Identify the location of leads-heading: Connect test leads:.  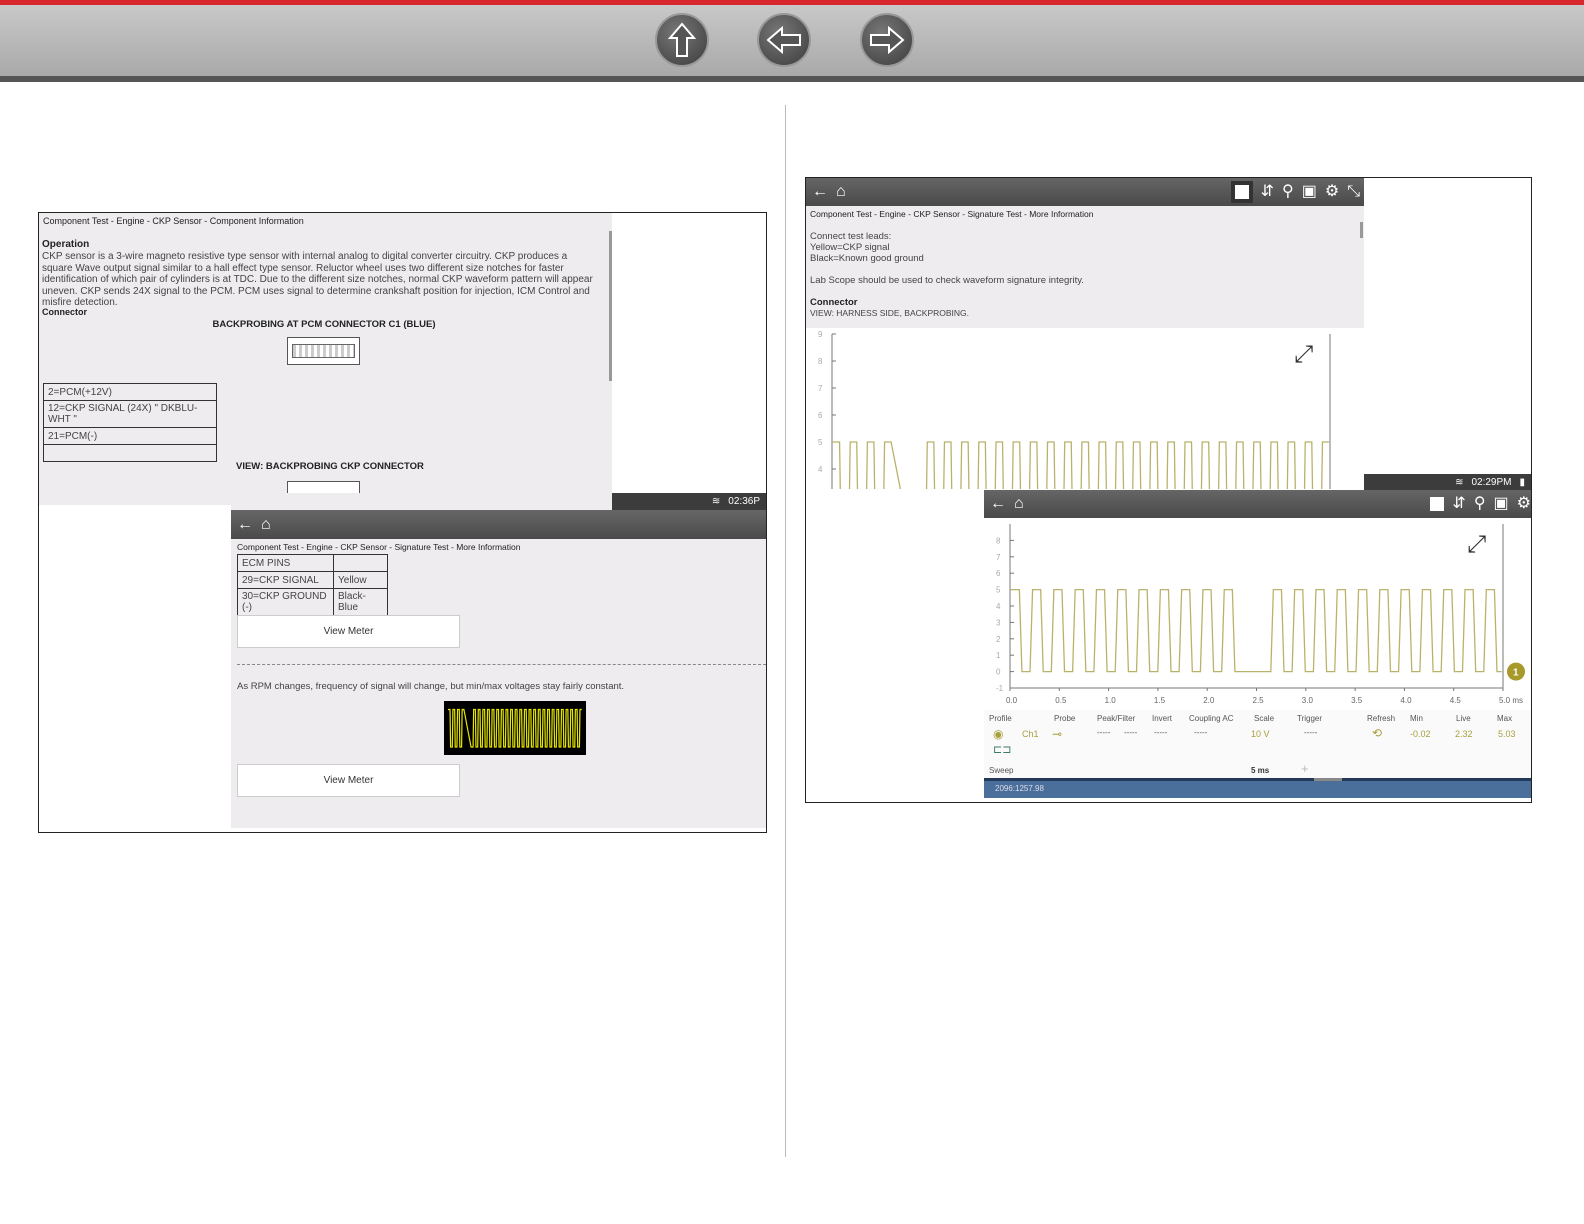
(851, 236).